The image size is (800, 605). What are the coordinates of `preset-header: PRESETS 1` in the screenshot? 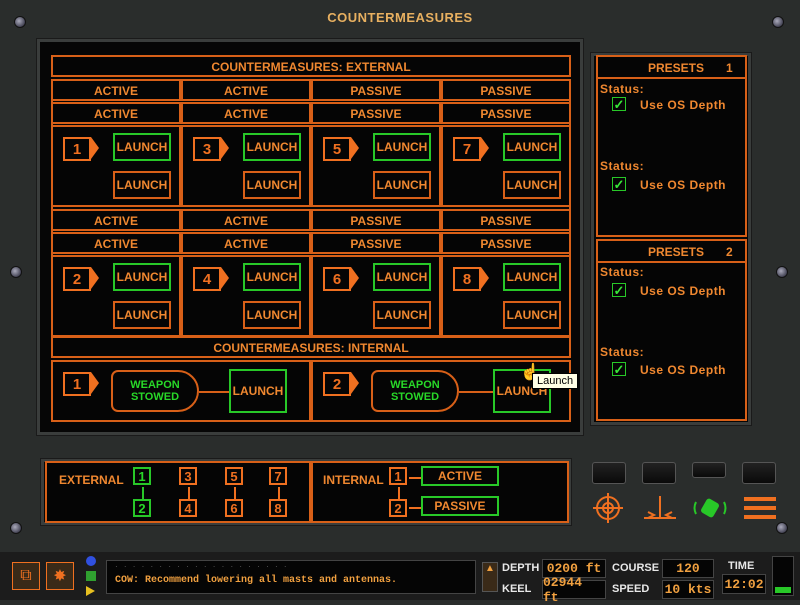 It's located at (671, 68).